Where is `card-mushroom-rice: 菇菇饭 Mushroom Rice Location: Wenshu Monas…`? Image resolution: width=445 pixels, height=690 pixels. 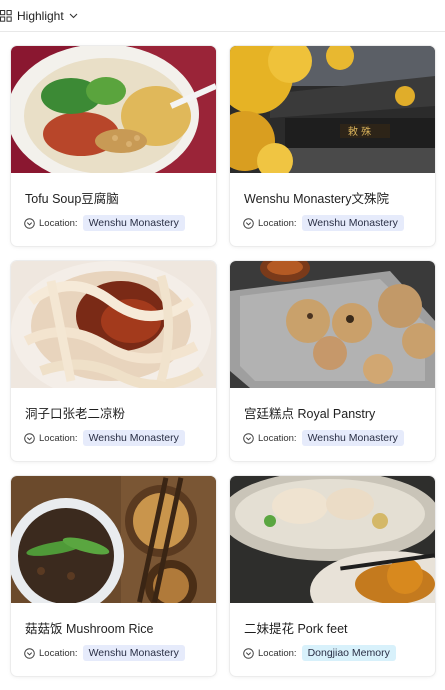 card-mushroom-rice: 菇菇饭 Mushroom Rice Location: Wenshu Monas… is located at coordinates (113, 576).